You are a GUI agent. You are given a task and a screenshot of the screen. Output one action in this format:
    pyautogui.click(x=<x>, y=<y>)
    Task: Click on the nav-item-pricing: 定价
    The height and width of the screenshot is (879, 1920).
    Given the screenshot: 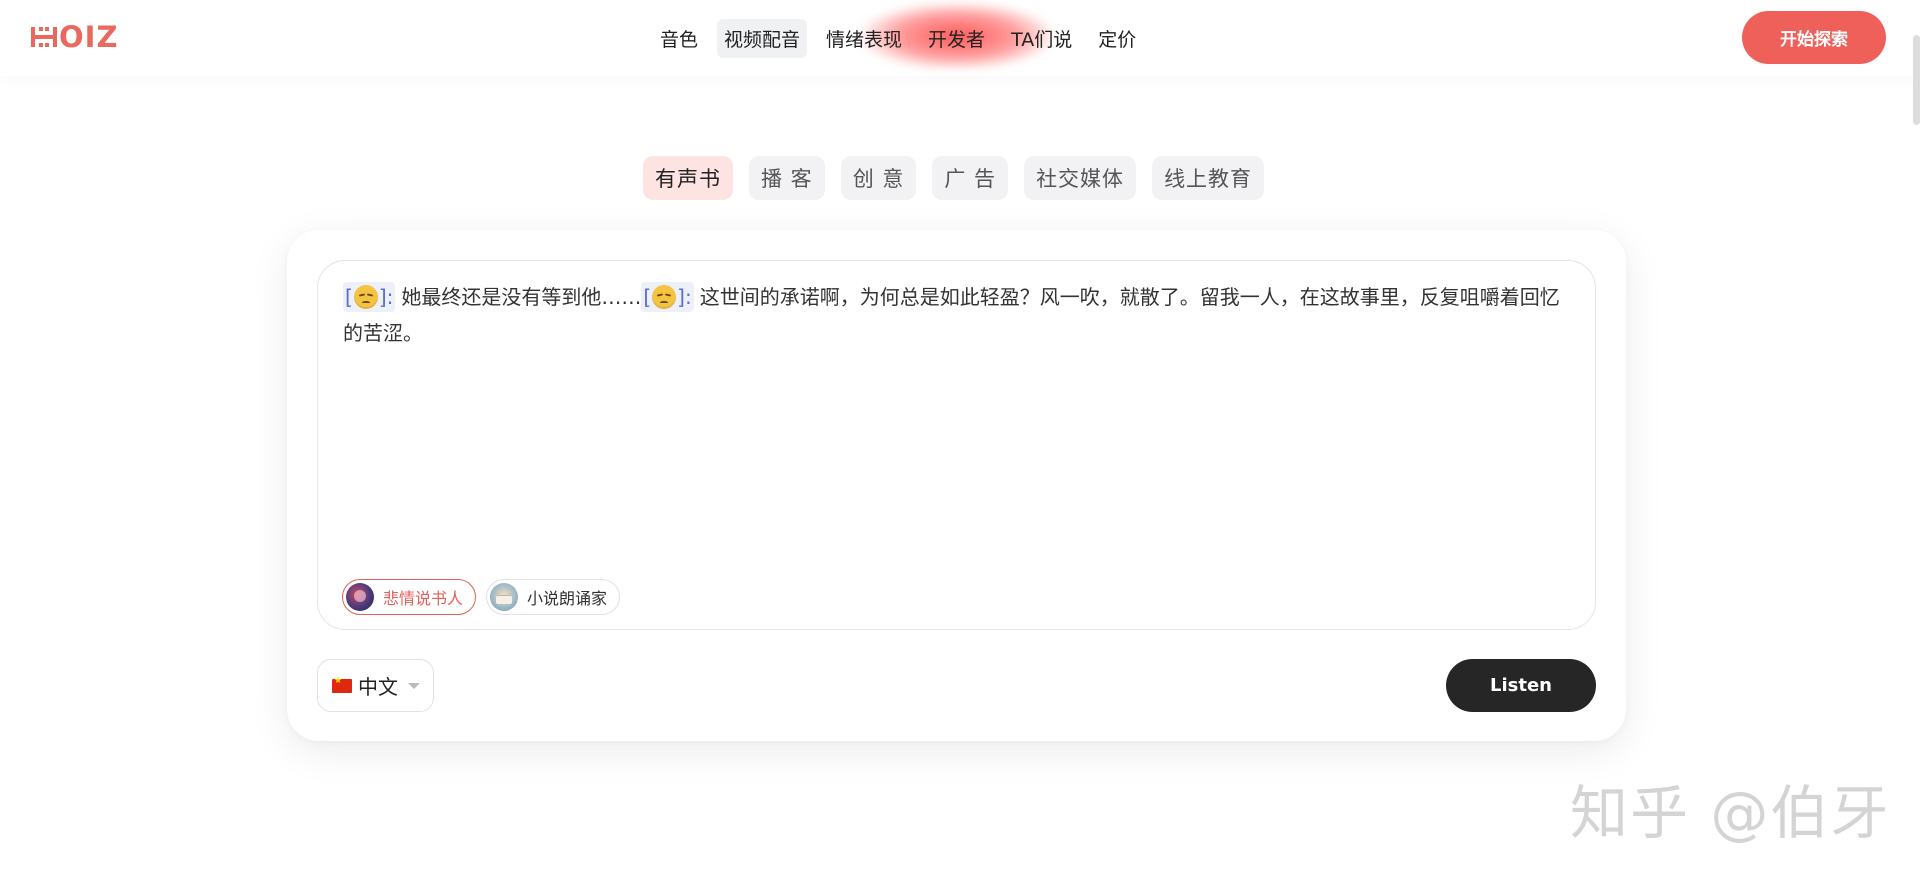 What is the action you would take?
    pyautogui.click(x=1117, y=38)
    